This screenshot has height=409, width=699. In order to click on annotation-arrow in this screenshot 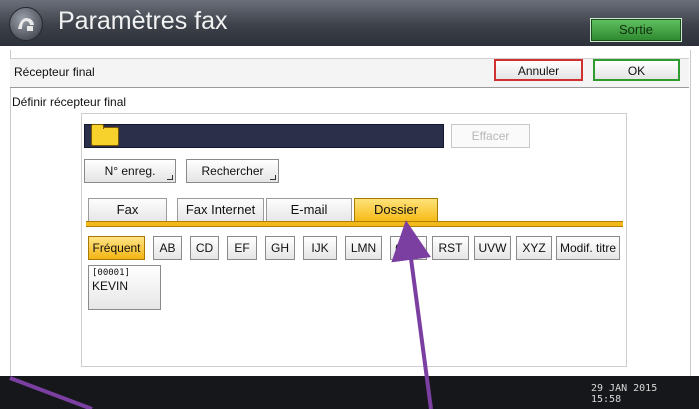, I will do `click(412, 314)`.